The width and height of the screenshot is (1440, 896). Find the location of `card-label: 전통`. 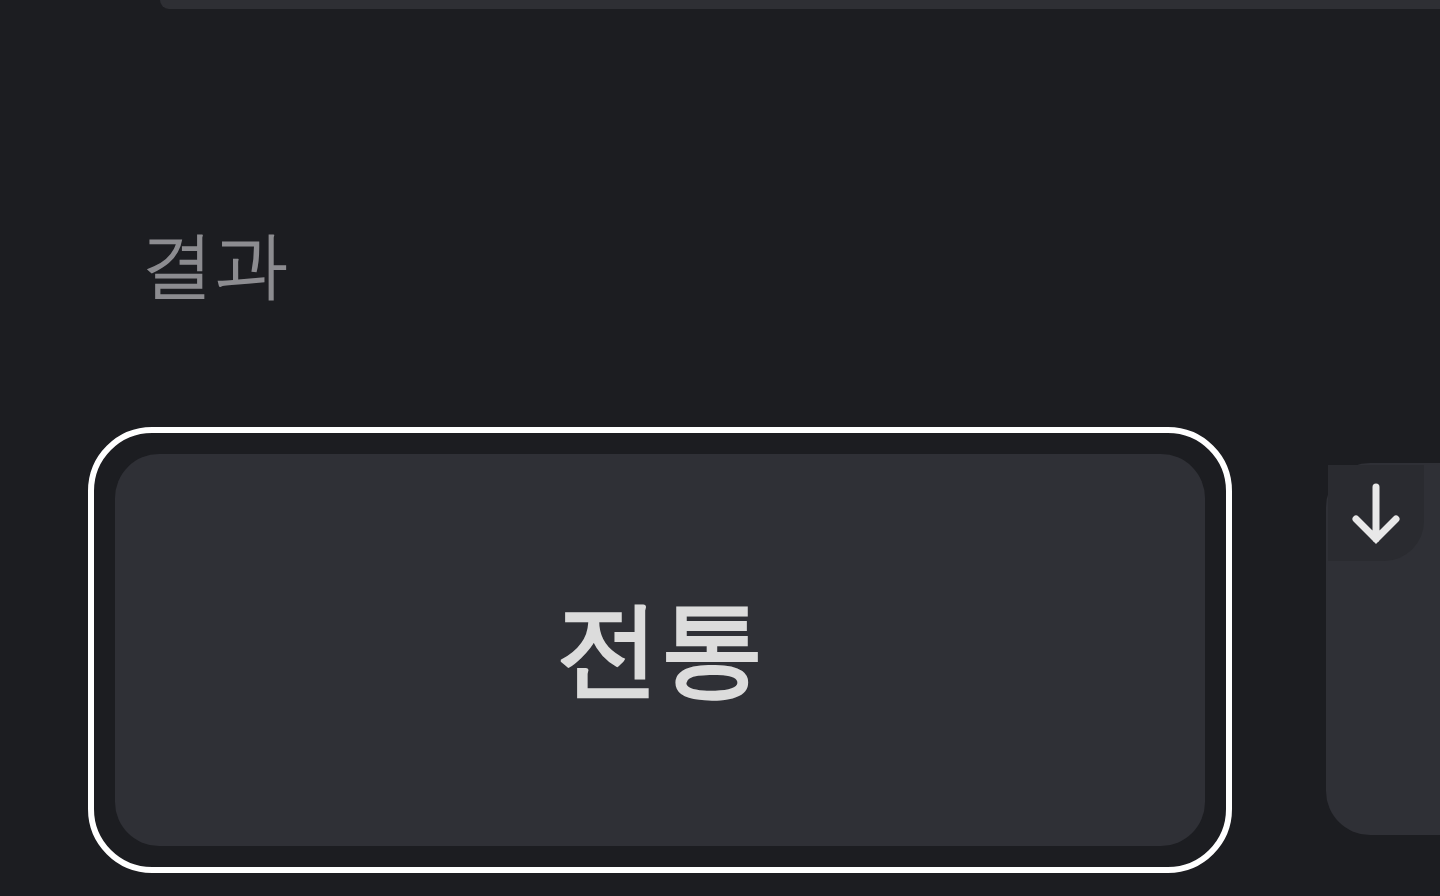

card-label: 전통 is located at coordinates (660, 649).